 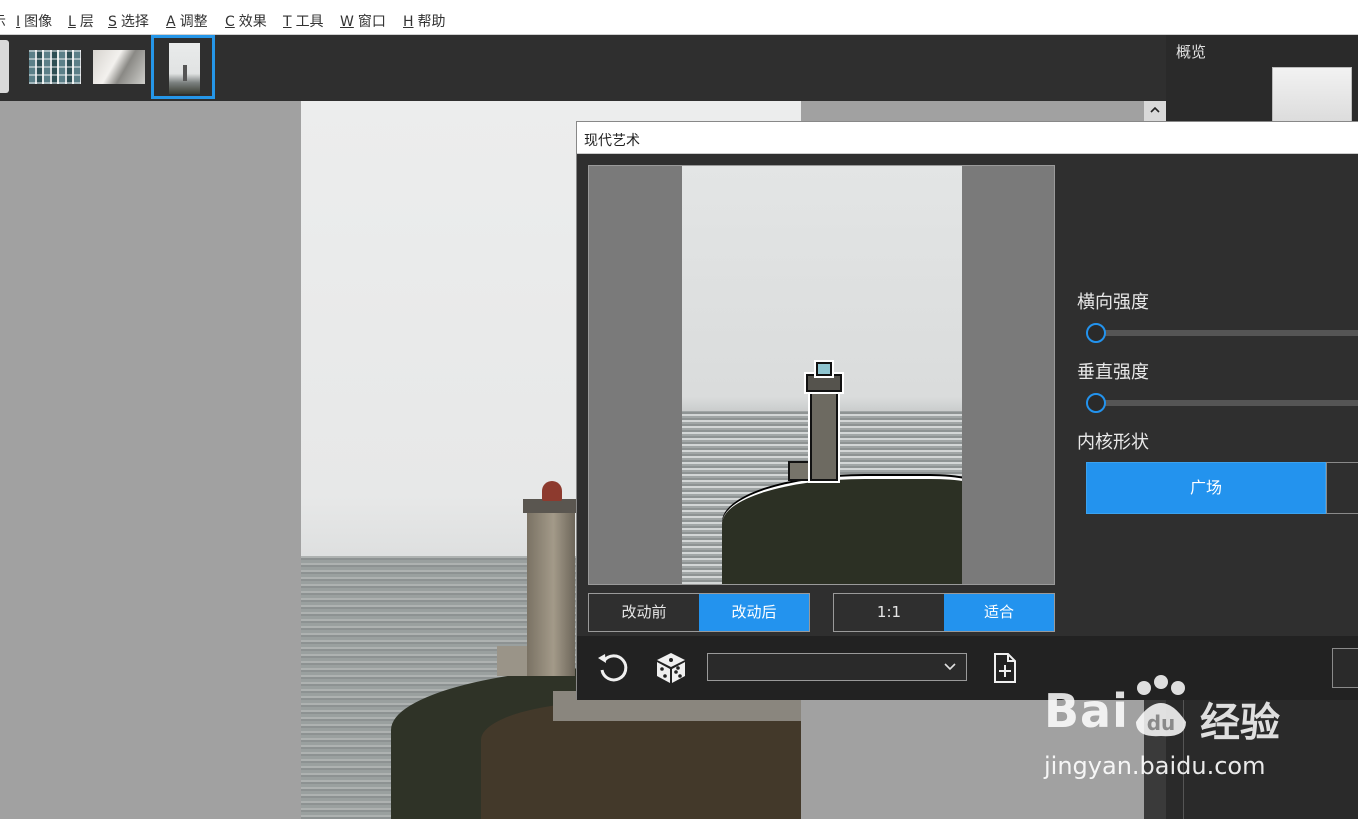 What do you see at coordinates (252, 22) in the screenshot?
I see `menu-label: 效果` at bounding box center [252, 22].